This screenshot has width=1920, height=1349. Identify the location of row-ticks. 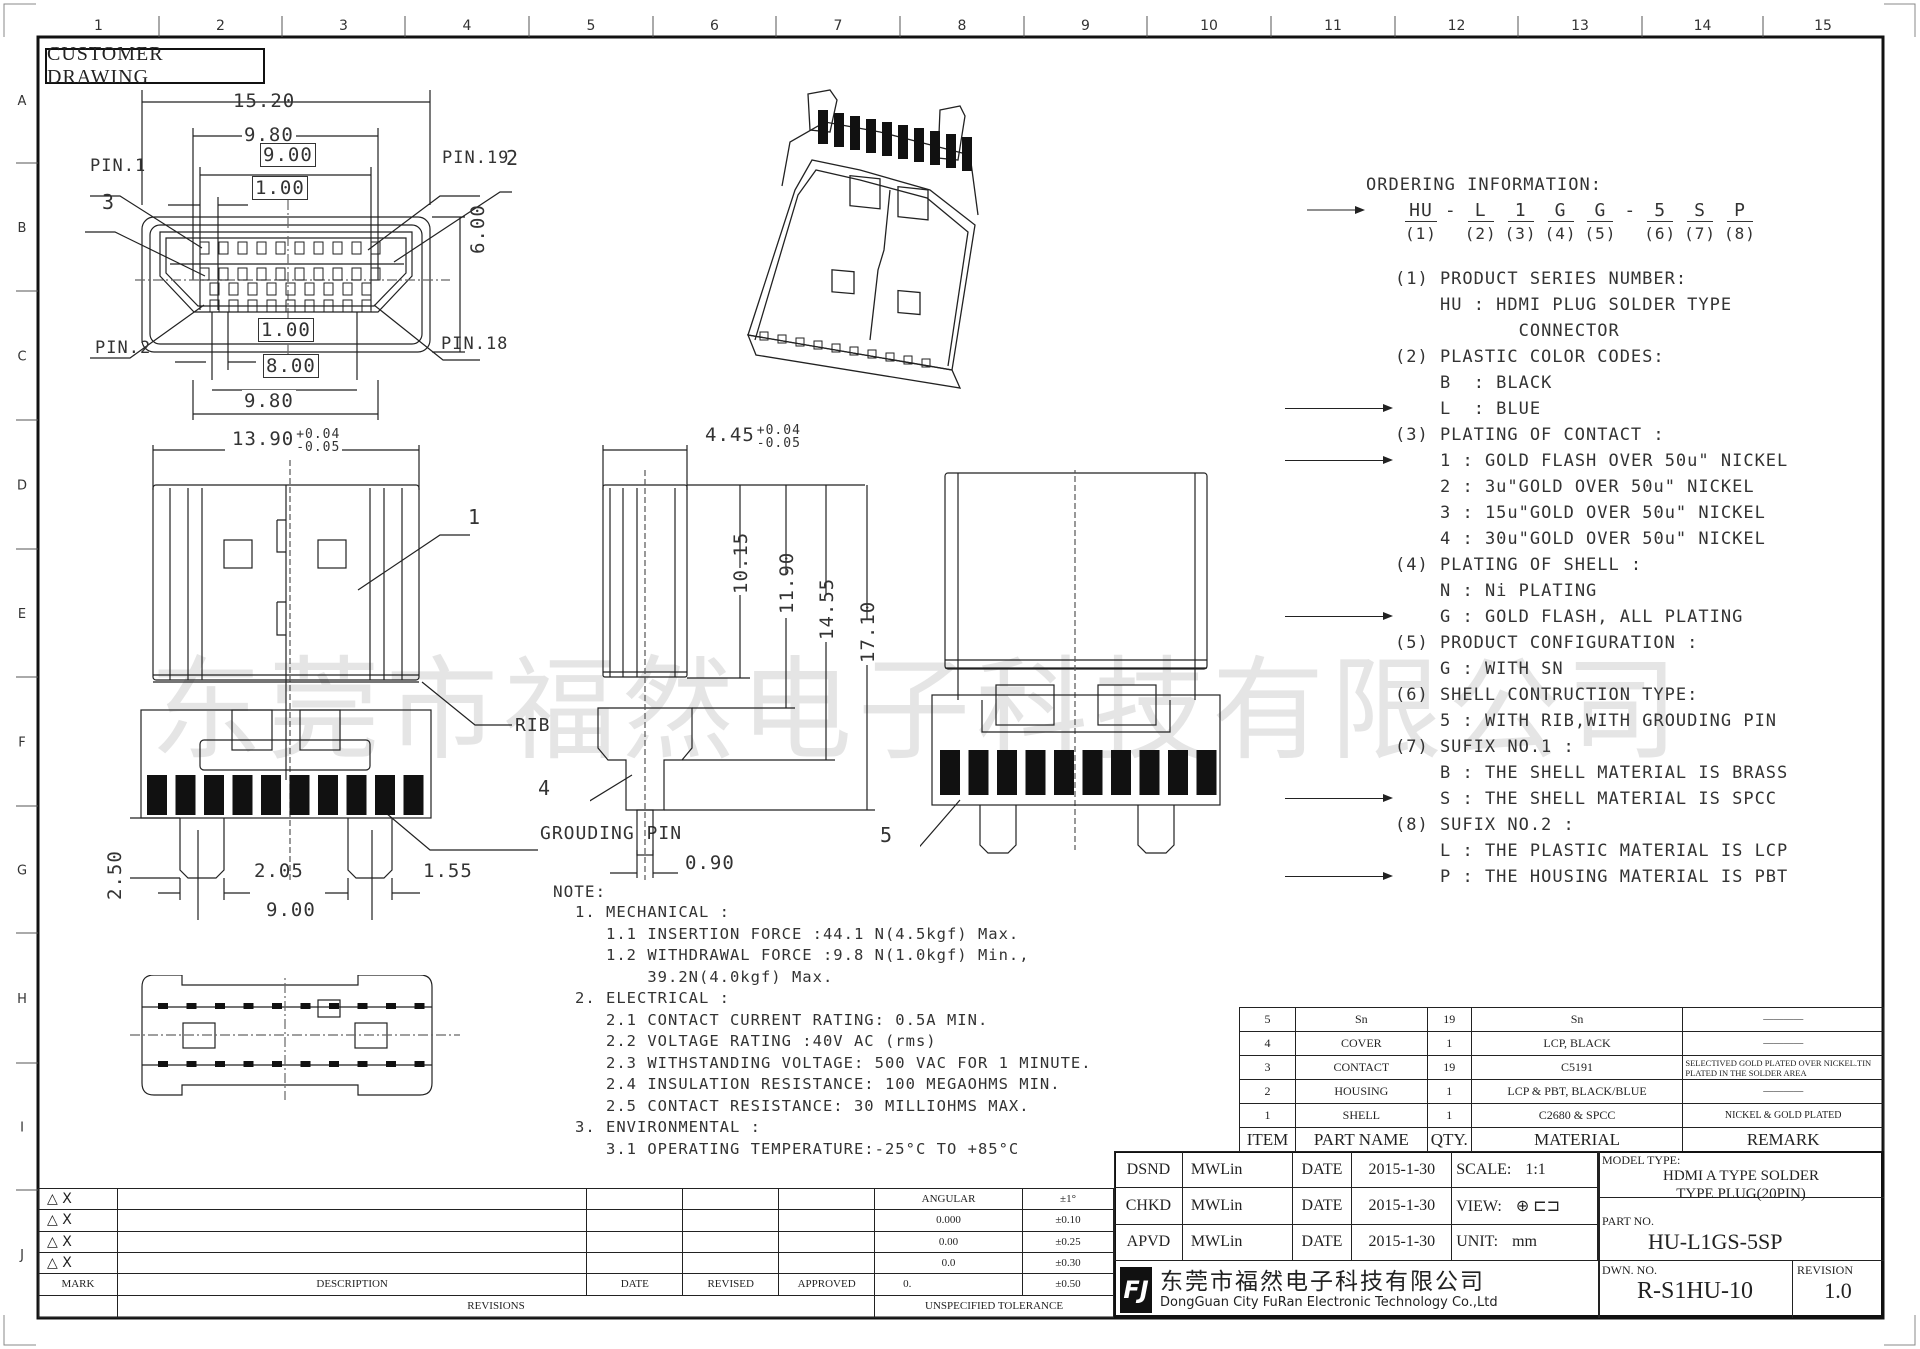
(27, 676).